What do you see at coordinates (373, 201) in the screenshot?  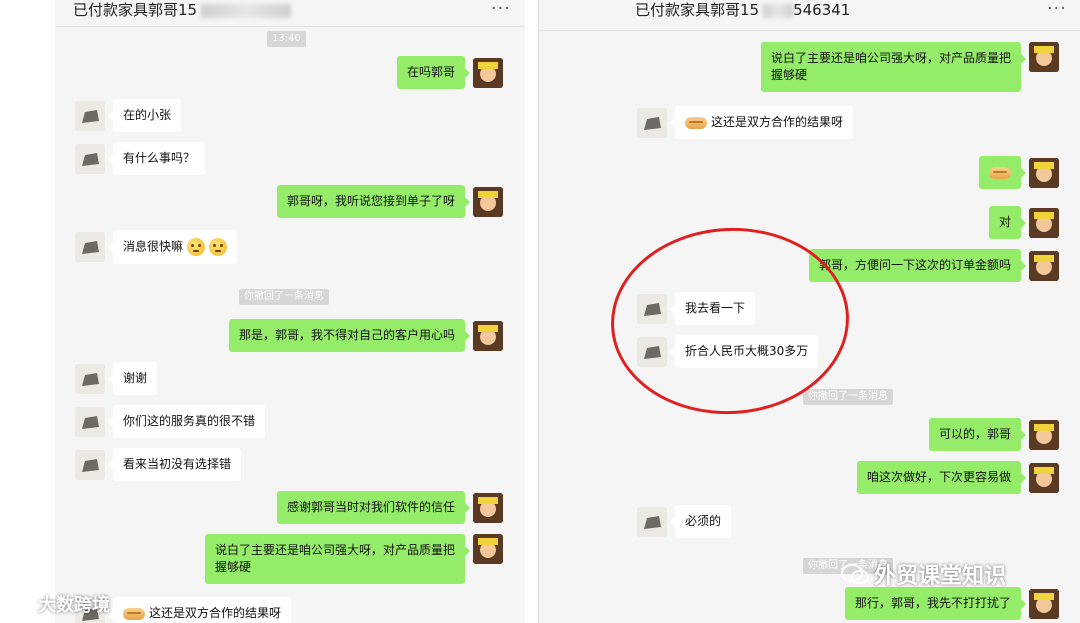 I see `sent-bubble: 郭哥呀，我听说您接到单子了呀` at bounding box center [373, 201].